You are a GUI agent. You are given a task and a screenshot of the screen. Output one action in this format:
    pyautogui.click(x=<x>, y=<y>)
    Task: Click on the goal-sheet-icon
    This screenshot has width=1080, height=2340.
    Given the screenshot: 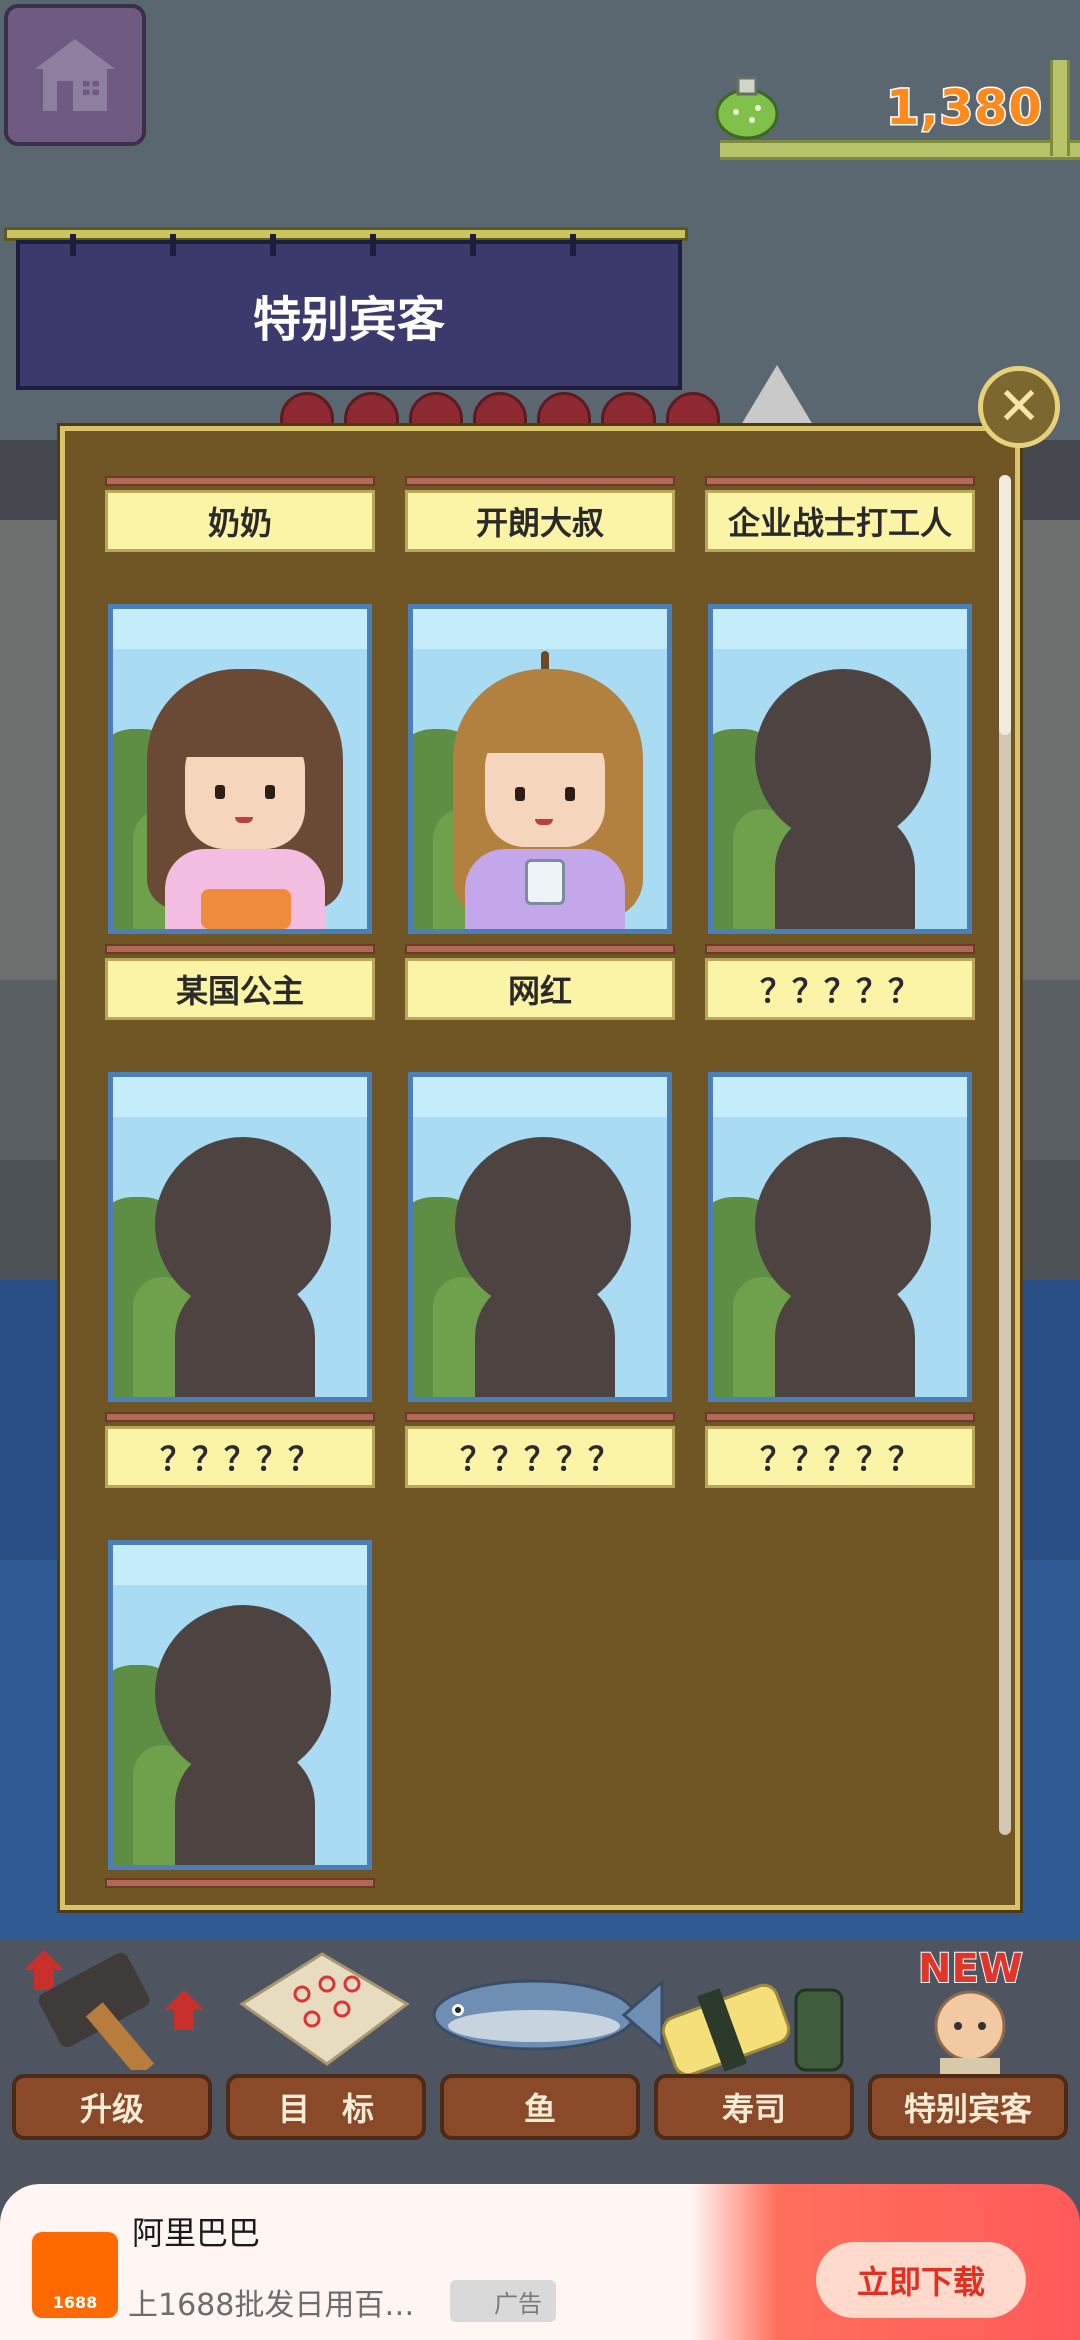 What is the action you would take?
    pyautogui.click(x=324, y=2009)
    